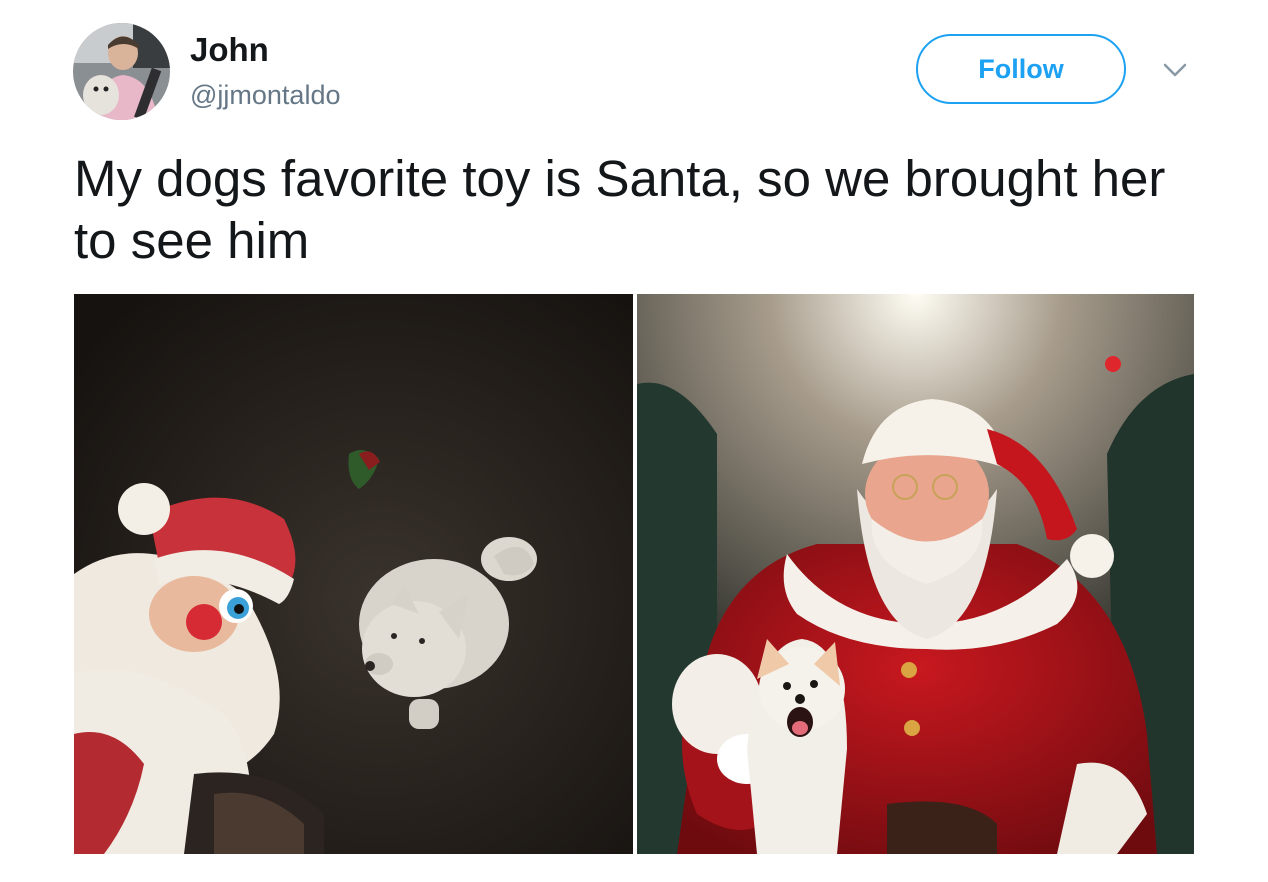 Image resolution: width=1268 pixels, height=882 pixels. I want to click on chevron-down-icon, so click(1175, 70).